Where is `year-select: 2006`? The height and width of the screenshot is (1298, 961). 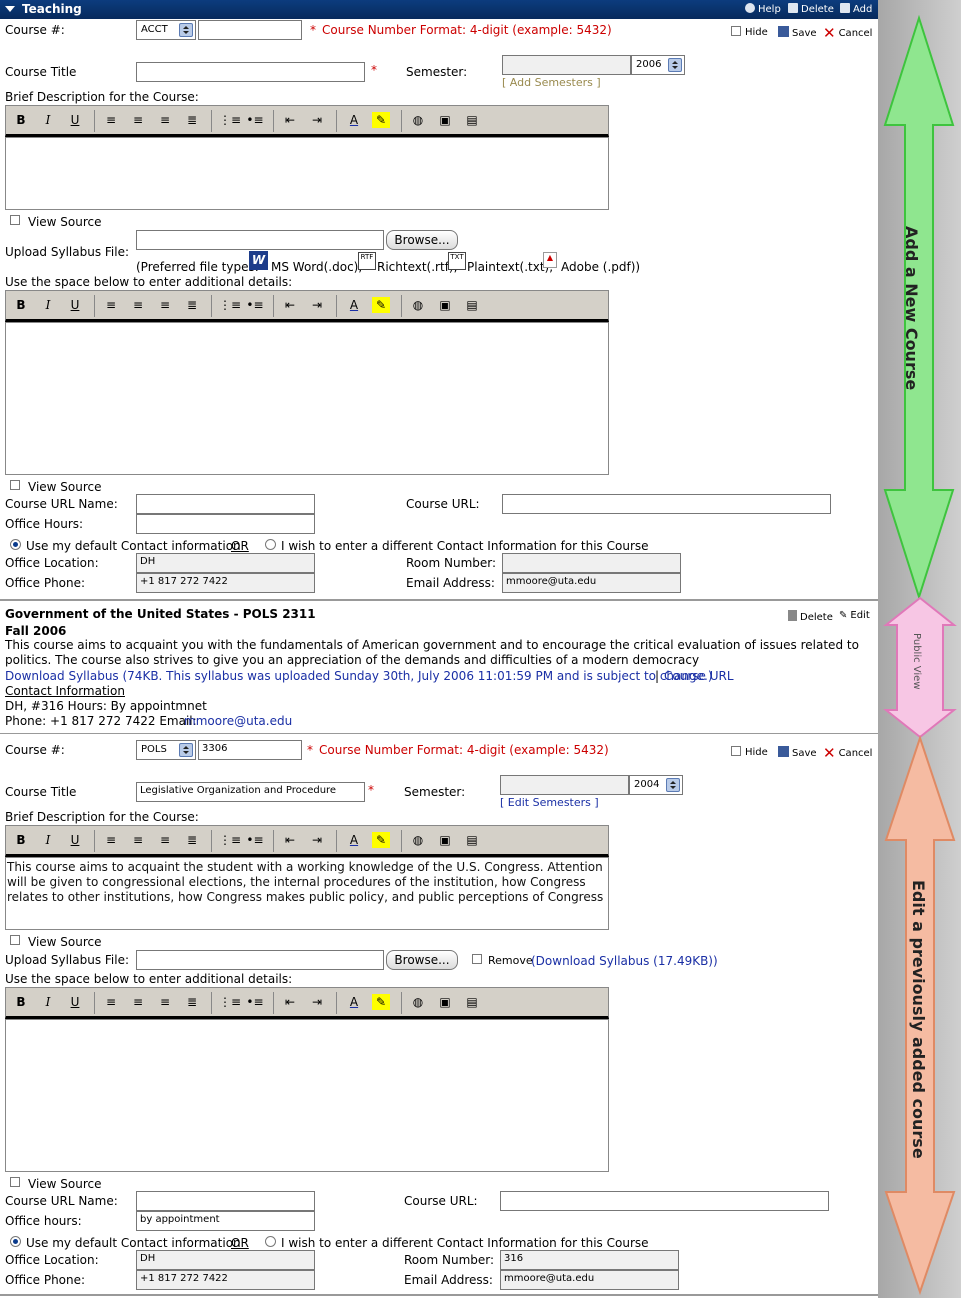 year-select: 2006 is located at coordinates (658, 65).